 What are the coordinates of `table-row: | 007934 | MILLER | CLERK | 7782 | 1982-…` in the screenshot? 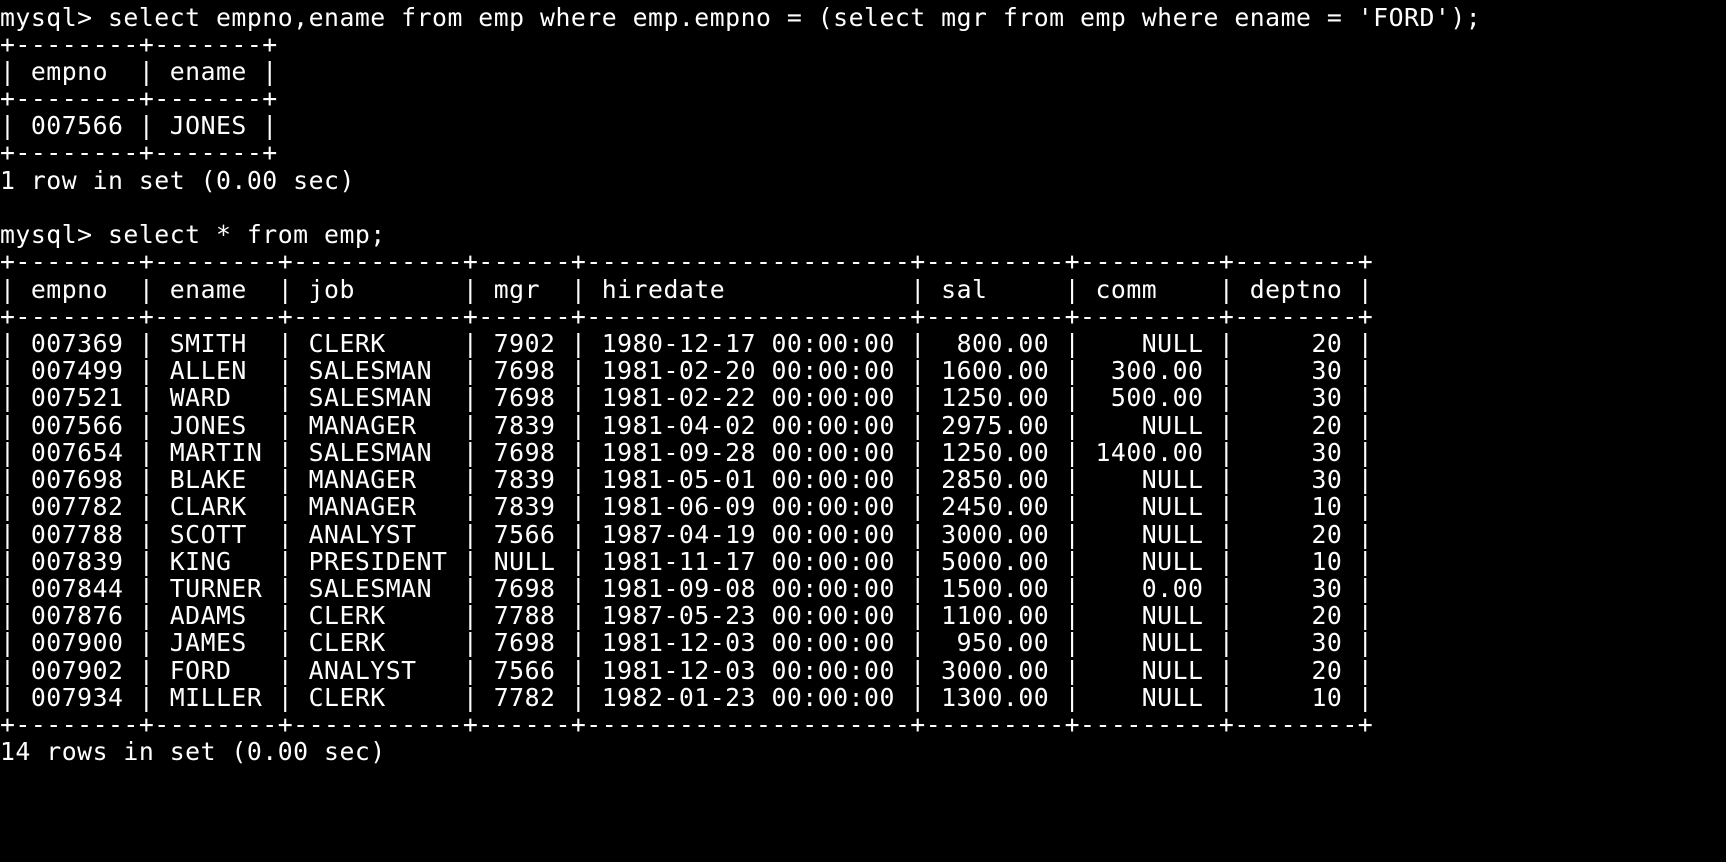 It's located at (687, 697).